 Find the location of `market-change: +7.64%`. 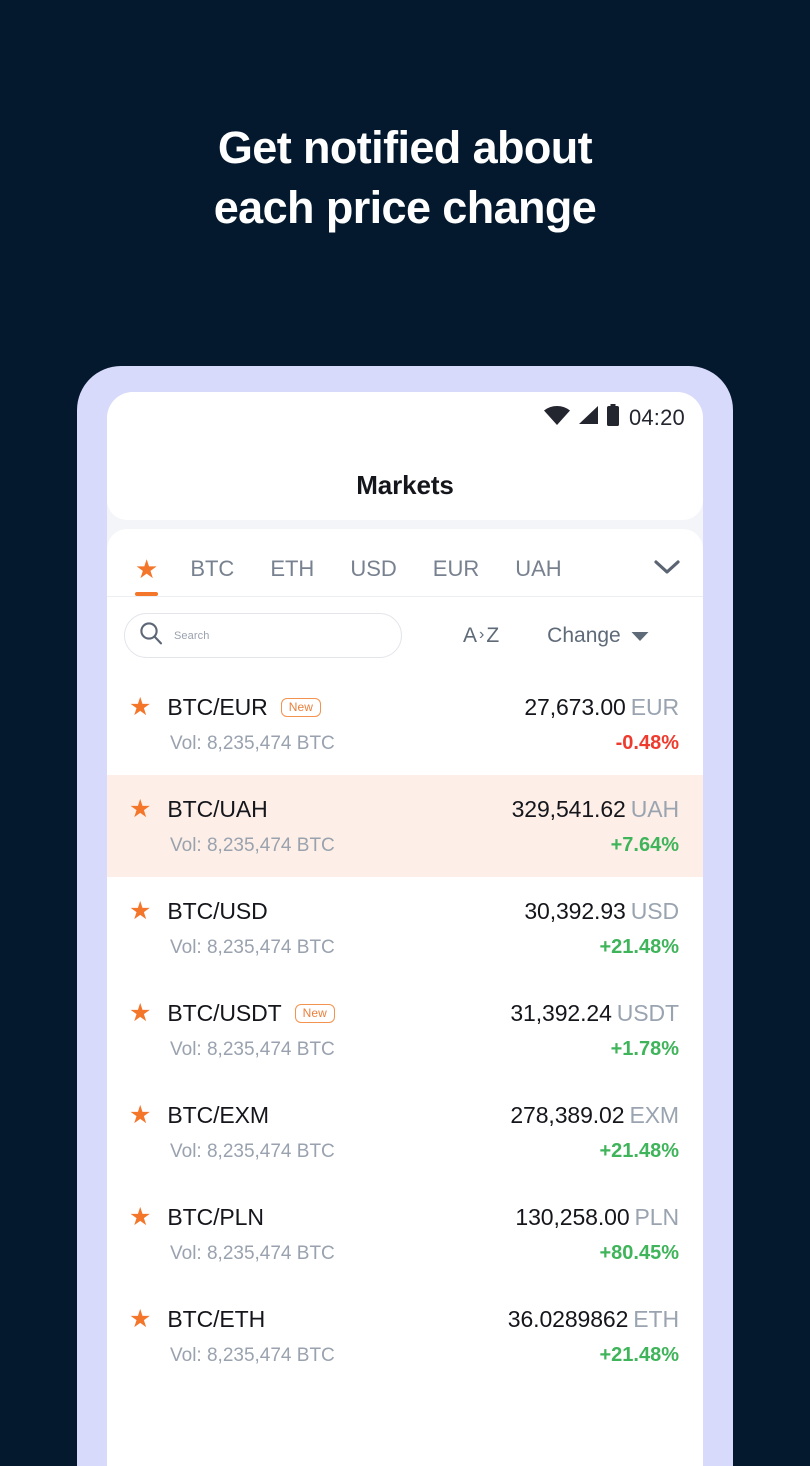

market-change: +7.64% is located at coordinates (644, 845).